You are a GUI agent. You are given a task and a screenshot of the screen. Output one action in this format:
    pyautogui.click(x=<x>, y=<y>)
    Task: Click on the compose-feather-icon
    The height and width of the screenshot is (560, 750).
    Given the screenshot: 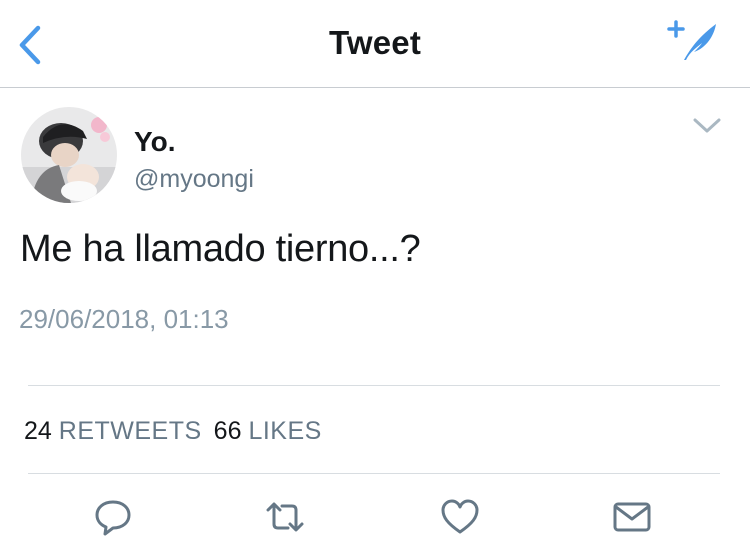 What is the action you would take?
    pyautogui.click(x=691, y=40)
    